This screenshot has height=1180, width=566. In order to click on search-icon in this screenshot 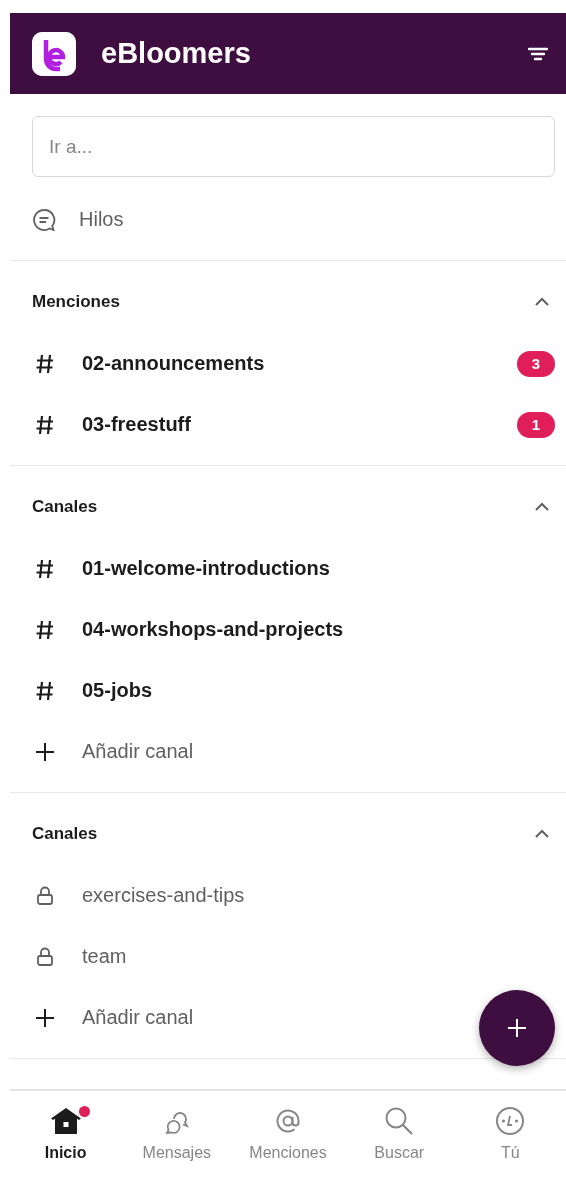, I will do `click(399, 1121)`.